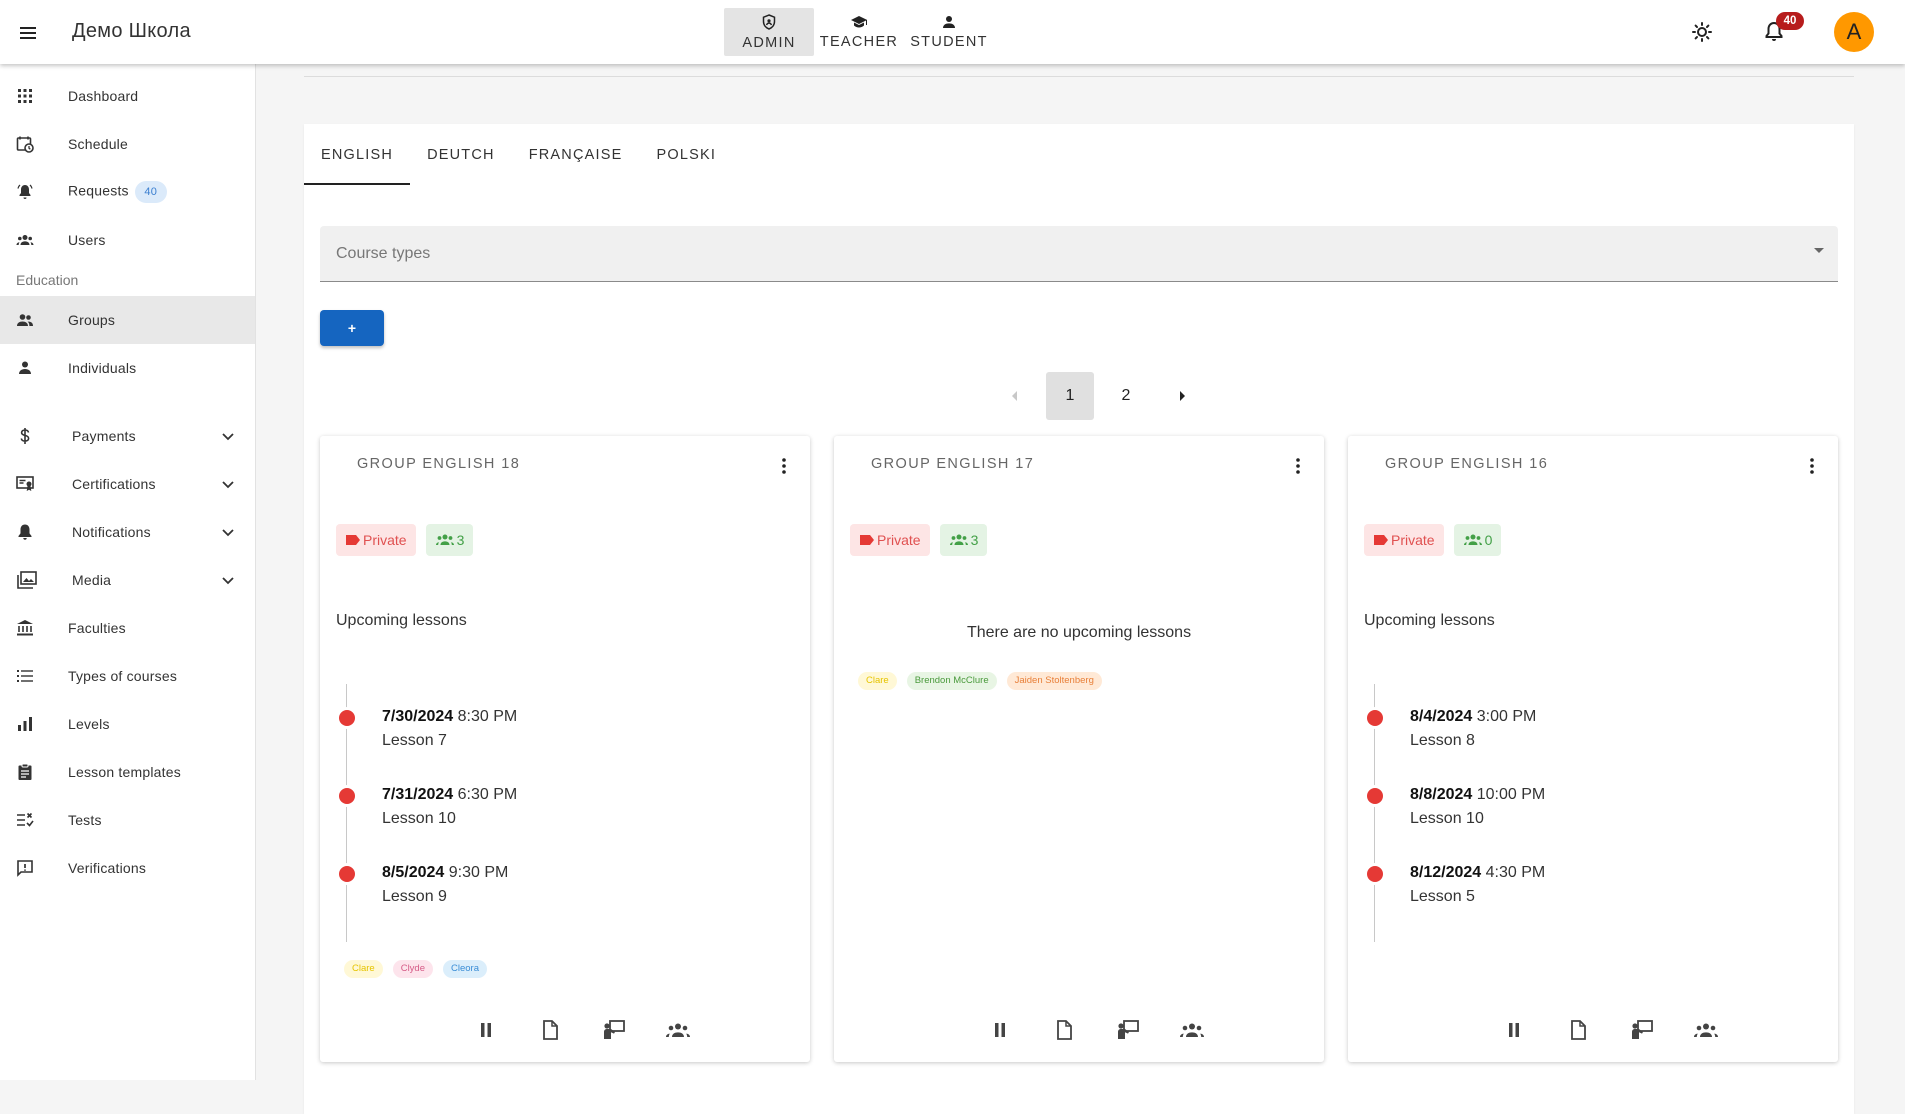  What do you see at coordinates (127, 144) in the screenshot?
I see `sidebar-item-schedule: Schedule` at bounding box center [127, 144].